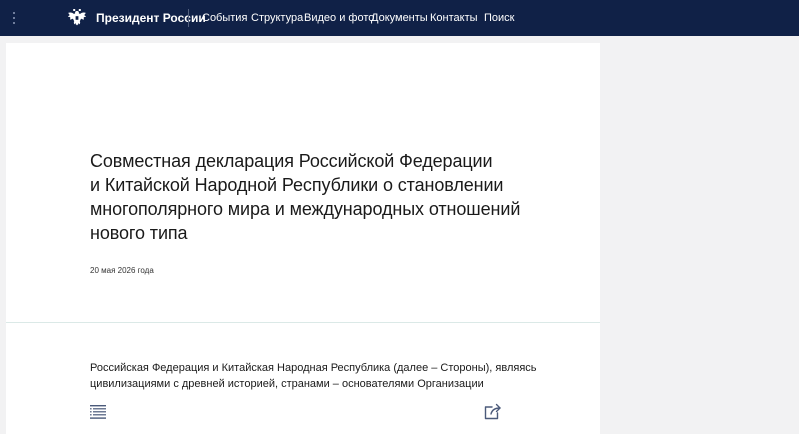  Describe the element at coordinates (122, 270) in the screenshot. I see `article-date: 20 мая 2026 года` at that location.